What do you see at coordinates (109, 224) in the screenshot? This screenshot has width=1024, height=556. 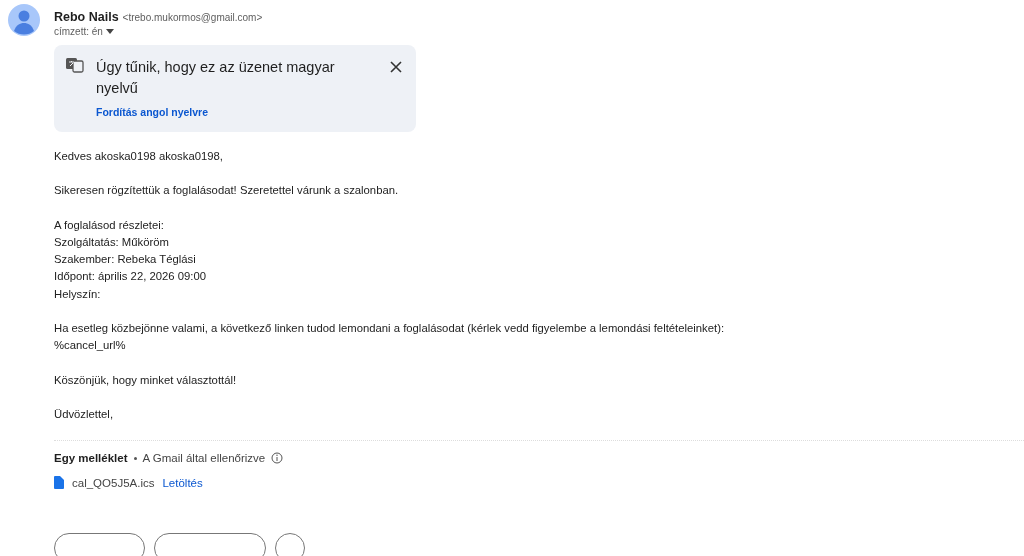 I see `body-text: A foglalásod részletei:` at bounding box center [109, 224].